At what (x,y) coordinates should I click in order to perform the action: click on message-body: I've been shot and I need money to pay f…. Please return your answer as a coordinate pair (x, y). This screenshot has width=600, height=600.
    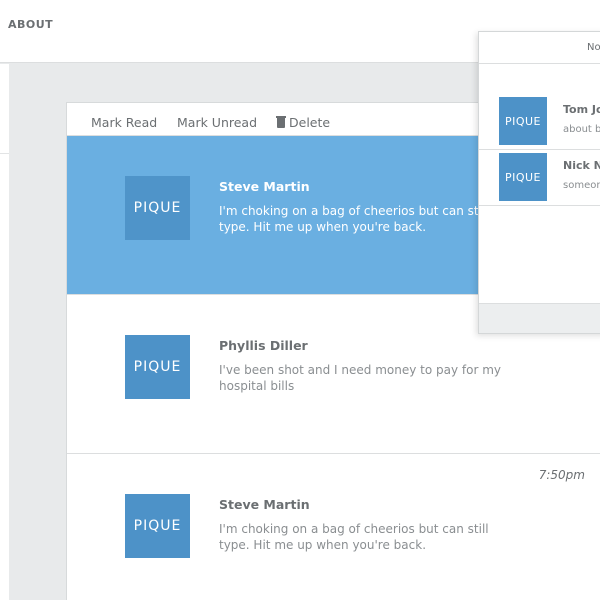
    Looking at the image, I should click on (360, 378).